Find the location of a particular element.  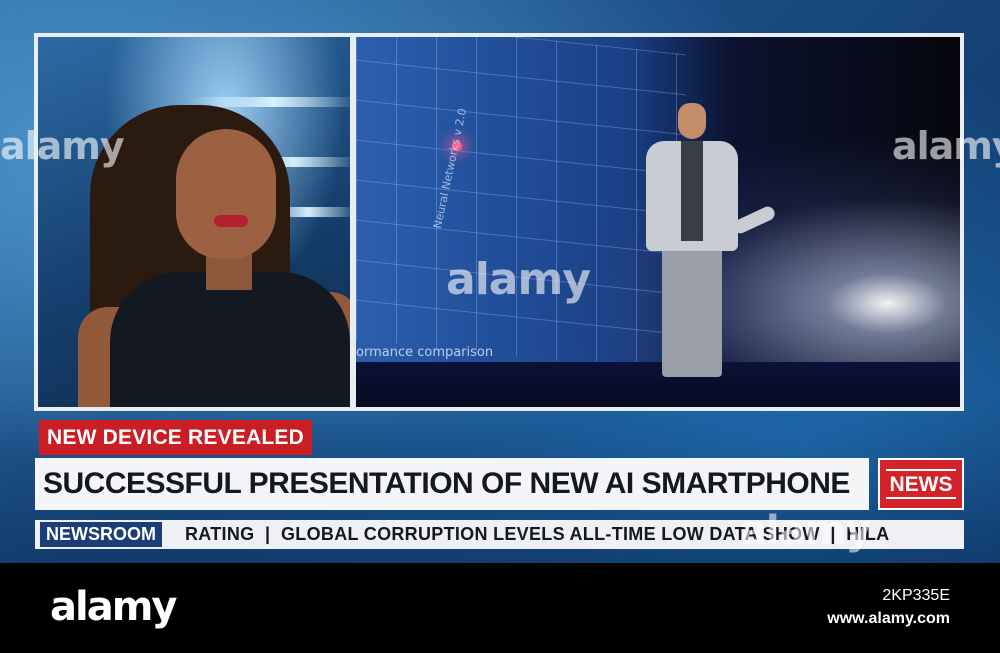

presenter-head is located at coordinates (692, 121).